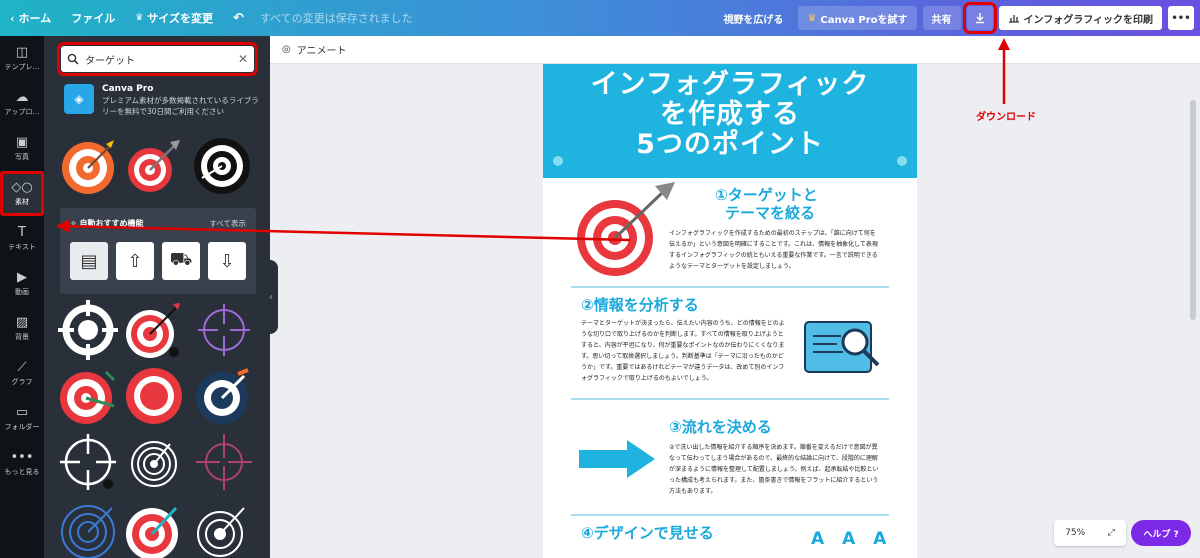  I want to click on file-menu: ファイル, so click(93, 18).